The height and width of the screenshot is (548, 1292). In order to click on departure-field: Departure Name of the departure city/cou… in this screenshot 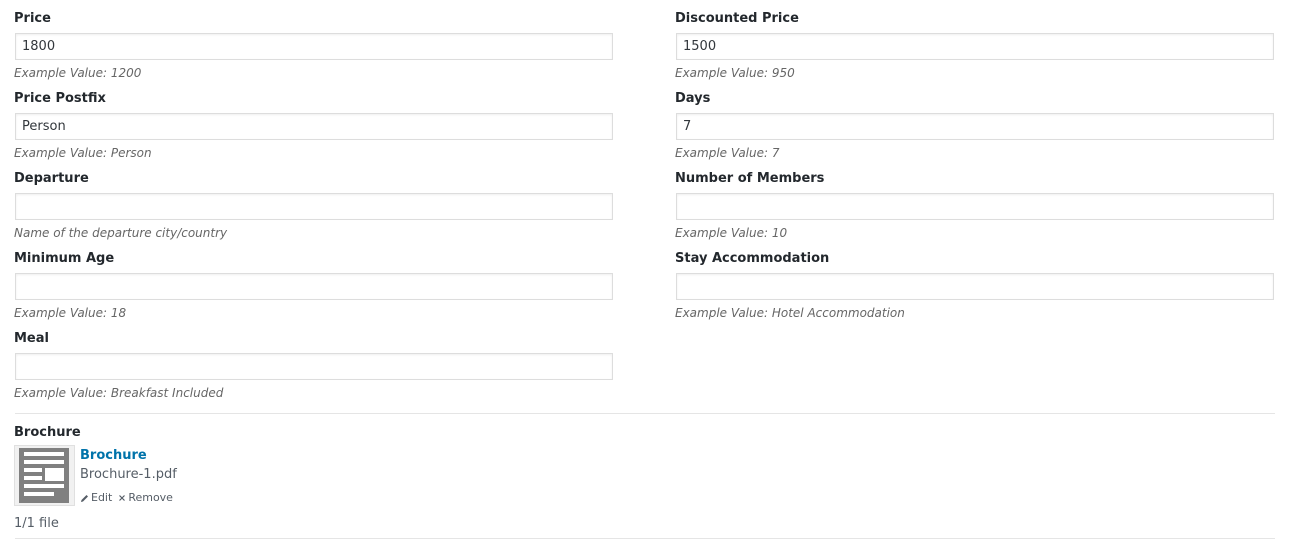, I will do `click(313, 210)`.